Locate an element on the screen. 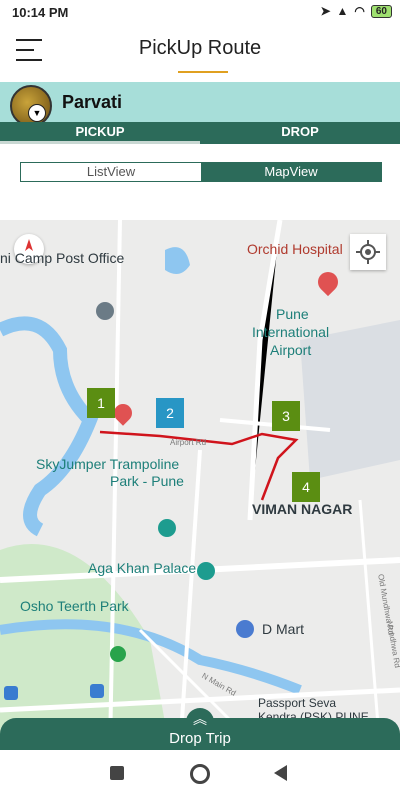 The width and height of the screenshot is (400, 800). view-toggle: ListView MapView is located at coordinates (201, 172).